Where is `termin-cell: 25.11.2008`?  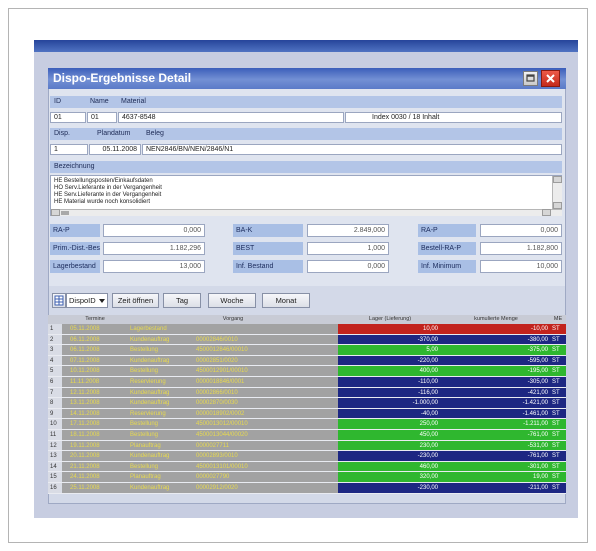
termin-cell: 25.11.2008 is located at coordinates (95, 488).